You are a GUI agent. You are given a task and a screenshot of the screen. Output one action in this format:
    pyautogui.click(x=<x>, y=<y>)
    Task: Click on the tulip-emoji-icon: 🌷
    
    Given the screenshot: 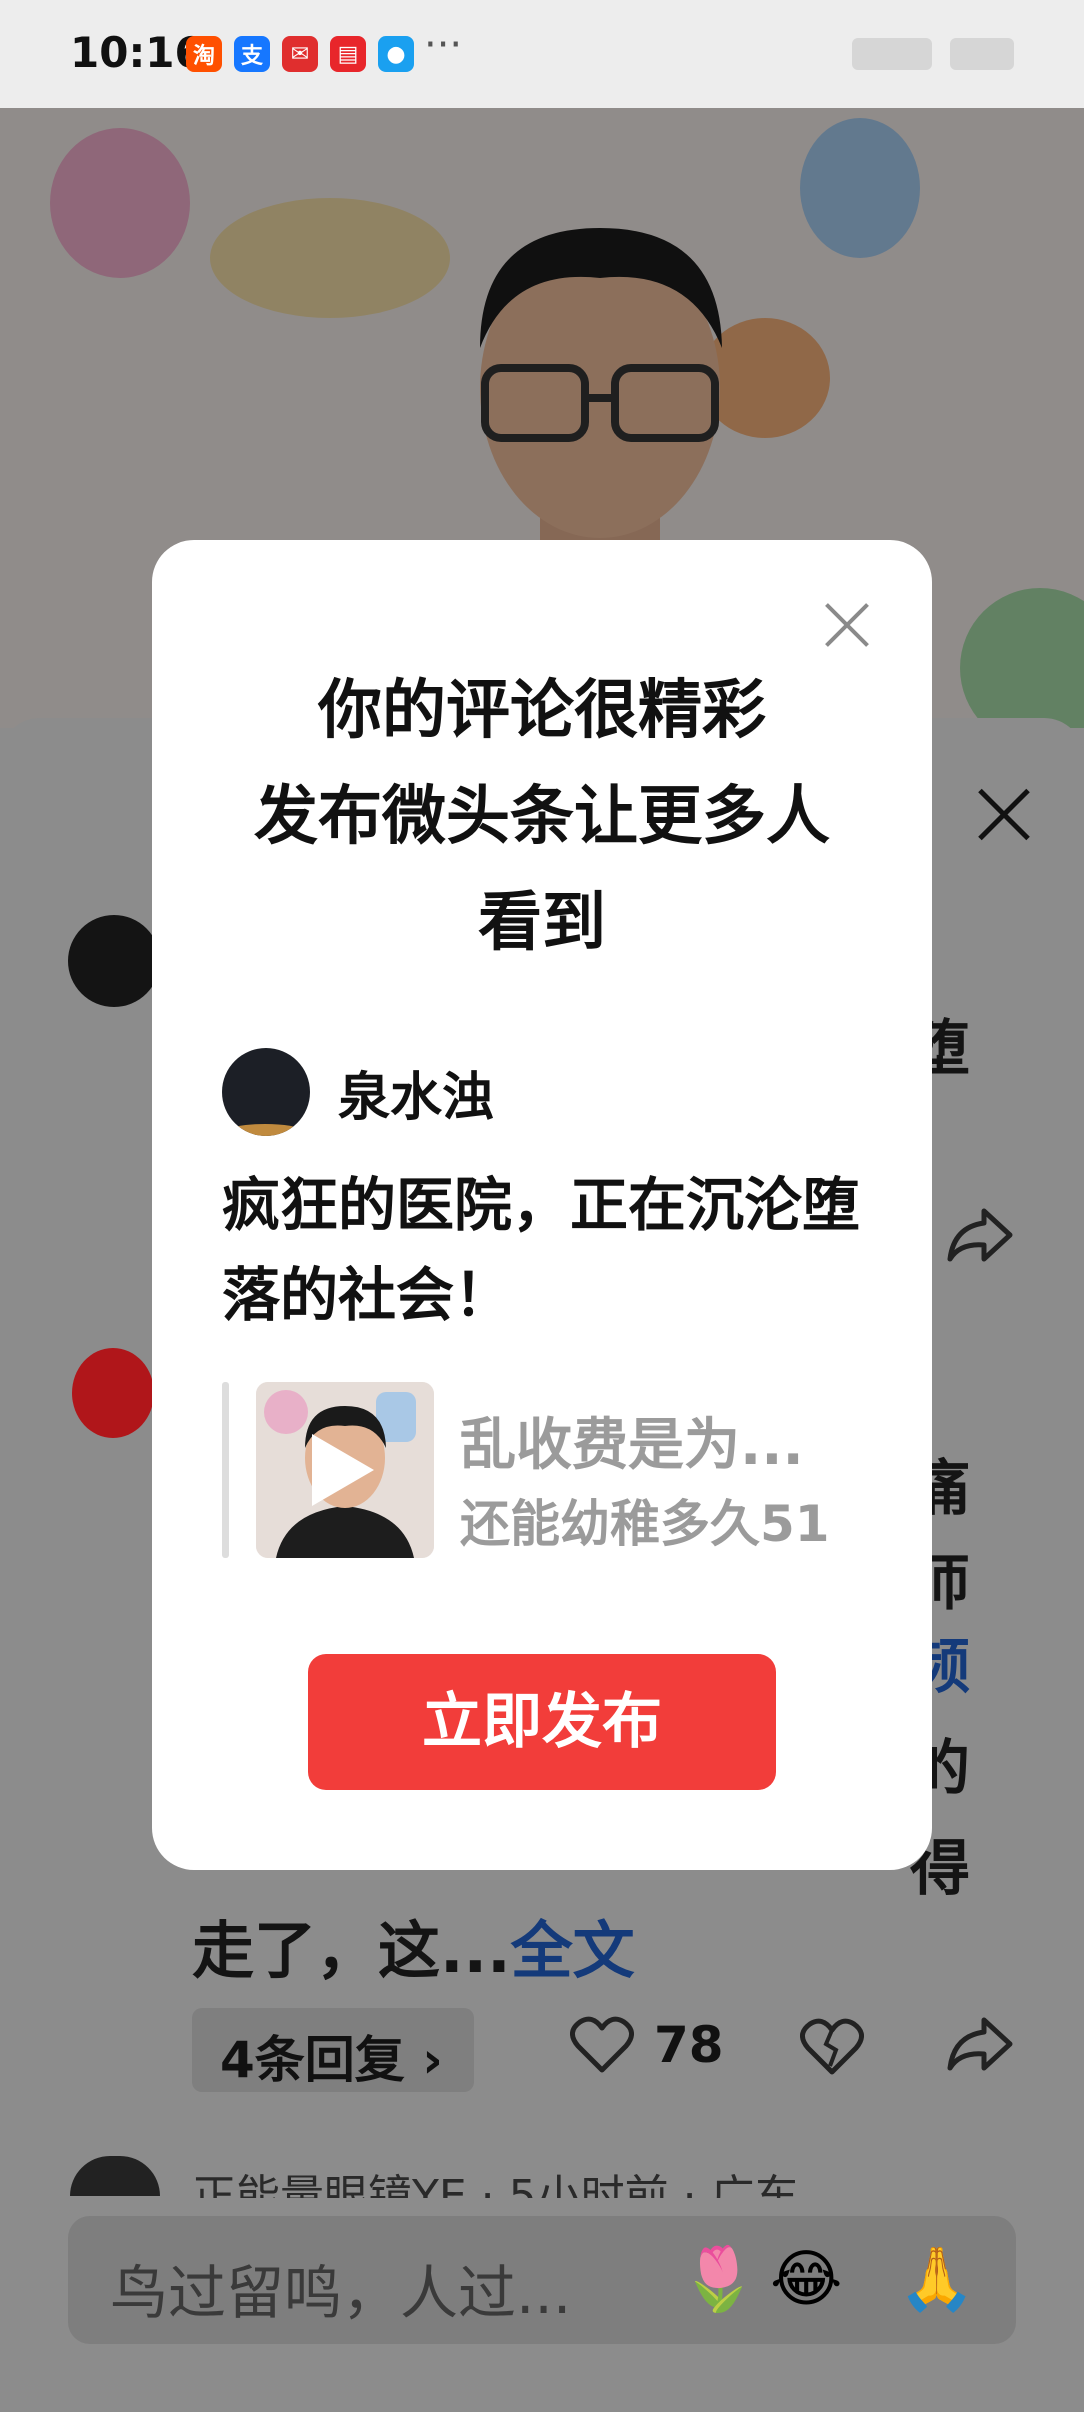 What is the action you would take?
    pyautogui.click(x=718, y=2279)
    